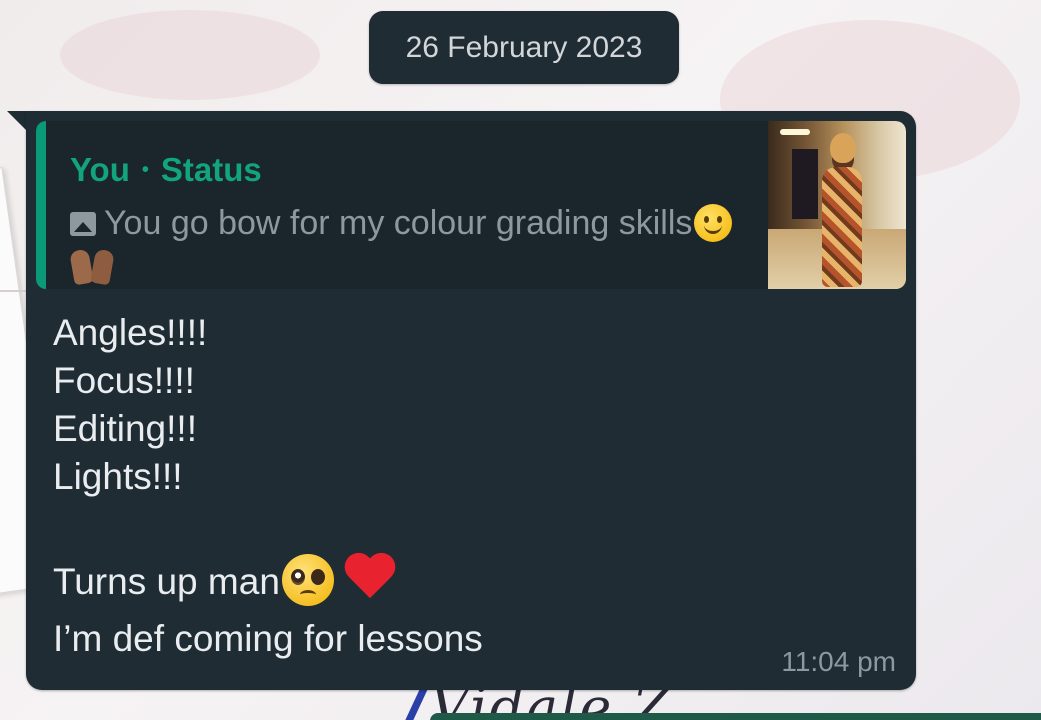  I want to click on quote-title: You • Status, so click(166, 170).